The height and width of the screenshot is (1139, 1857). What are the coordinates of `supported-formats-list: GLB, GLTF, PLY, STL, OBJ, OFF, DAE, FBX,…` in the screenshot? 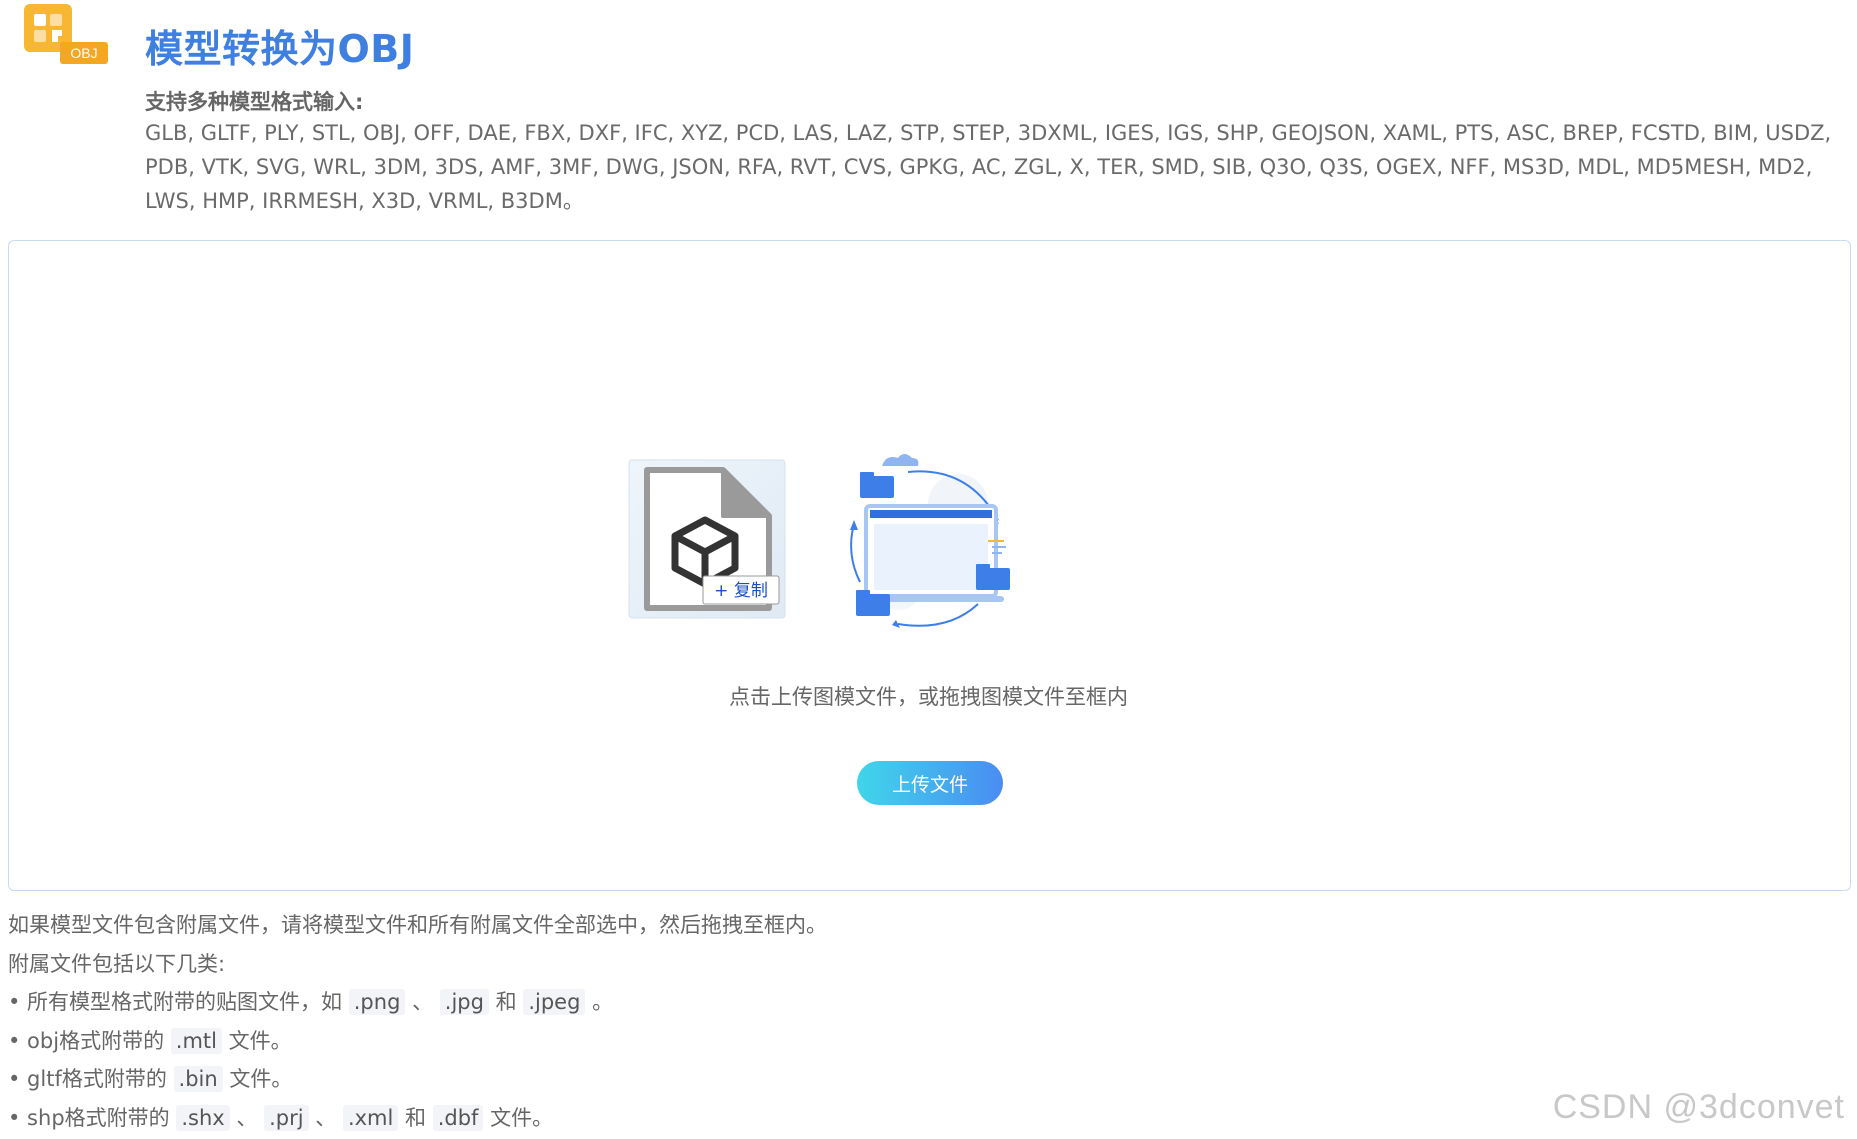 It's located at (988, 167).